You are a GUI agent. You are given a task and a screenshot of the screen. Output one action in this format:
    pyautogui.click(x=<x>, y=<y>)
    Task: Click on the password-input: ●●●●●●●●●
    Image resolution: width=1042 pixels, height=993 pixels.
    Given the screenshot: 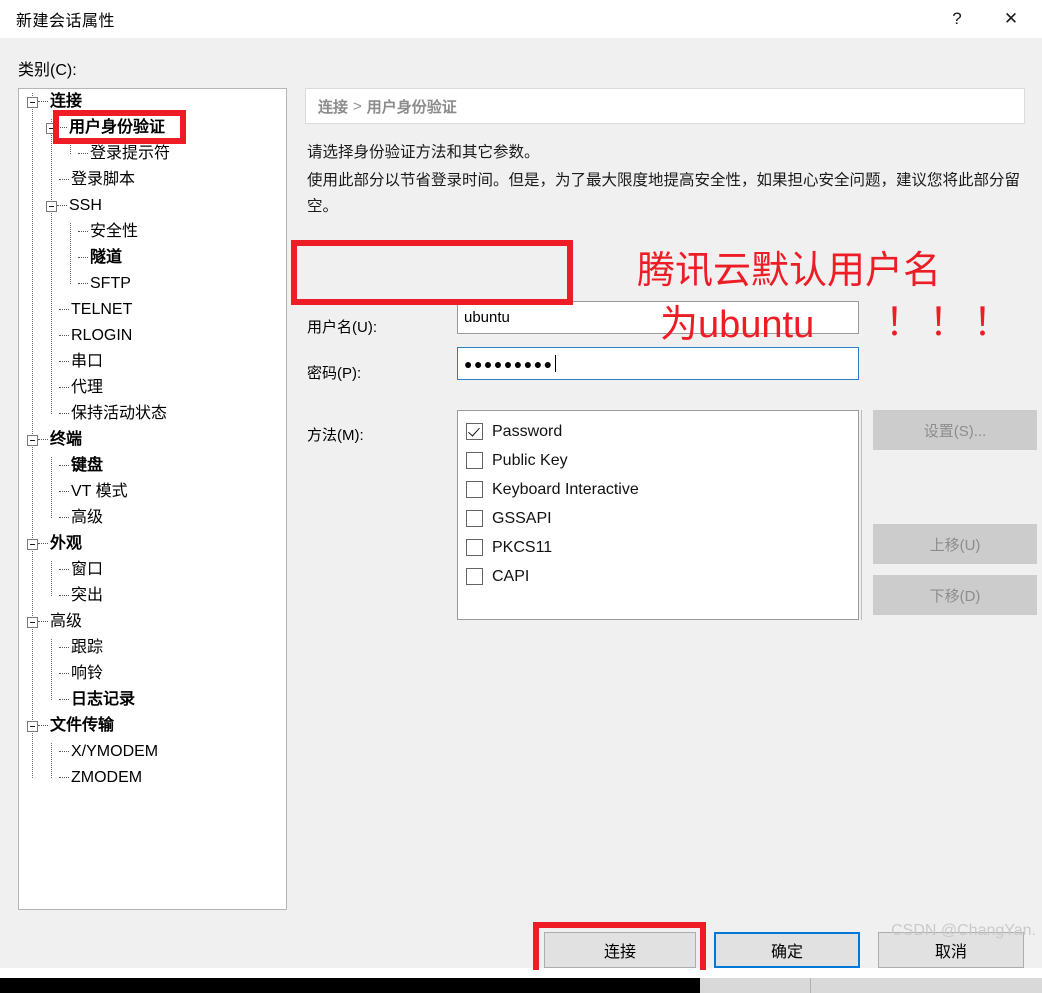 What is the action you would take?
    pyautogui.click(x=658, y=363)
    